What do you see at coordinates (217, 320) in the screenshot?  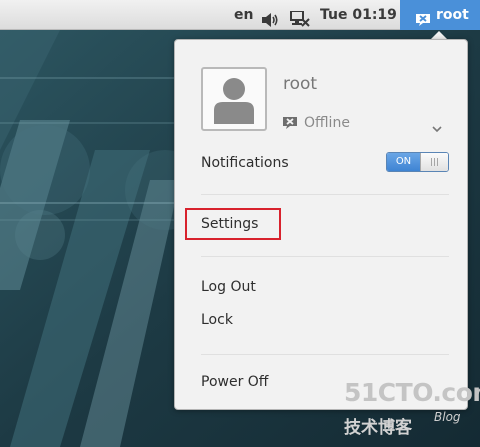 I see `lock-menu-item: Lock` at bounding box center [217, 320].